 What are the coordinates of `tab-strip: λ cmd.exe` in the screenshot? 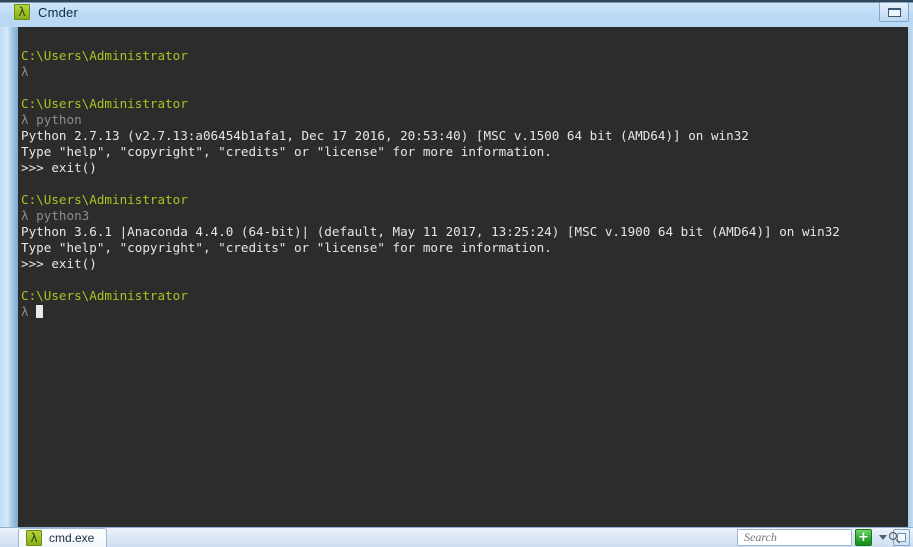 It's located at (63, 537).